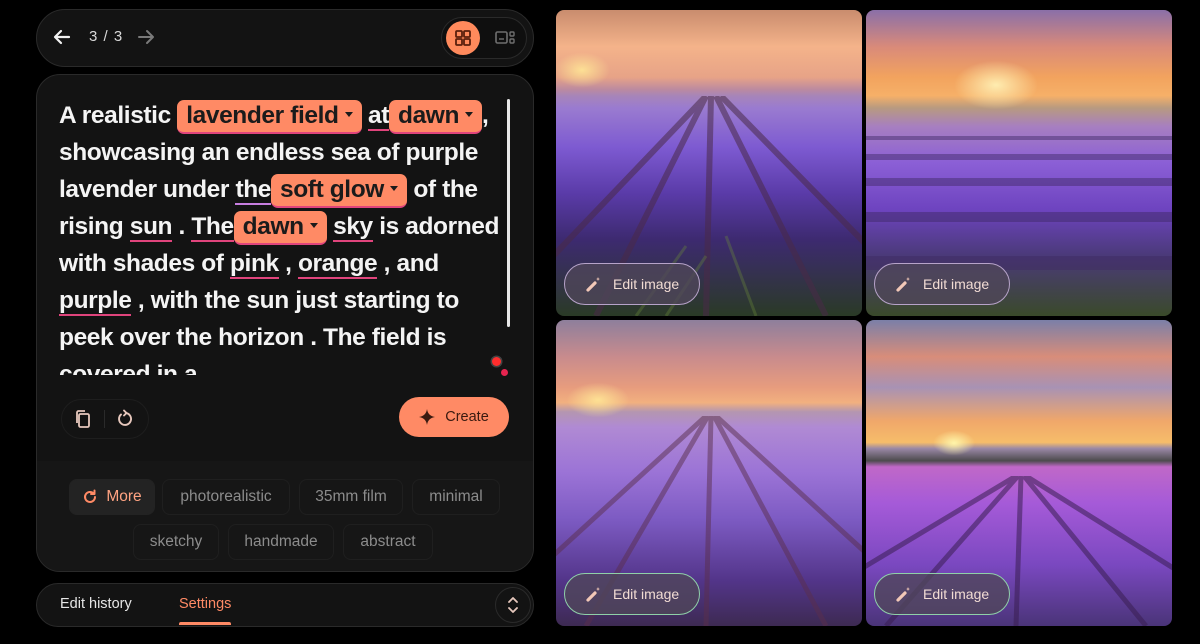 The width and height of the screenshot is (1200, 644). Describe the element at coordinates (205, 623) in the screenshot. I see `active-tab-indicator` at that location.